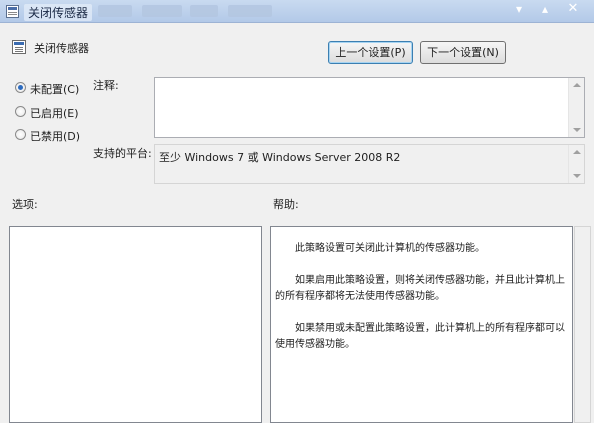 This screenshot has width=594, height=423. Describe the element at coordinates (280, 157) in the screenshot. I see `platform-value: 至少 Windows 7 或 Windows Server 2008 R2` at that location.